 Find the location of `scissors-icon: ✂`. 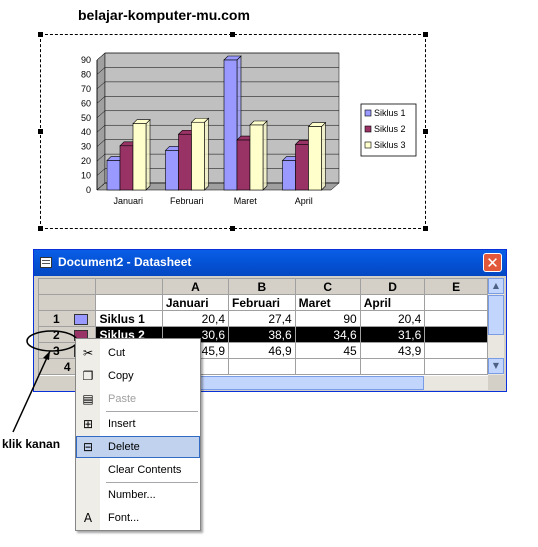

scissors-icon: ✂ is located at coordinates (88, 353).